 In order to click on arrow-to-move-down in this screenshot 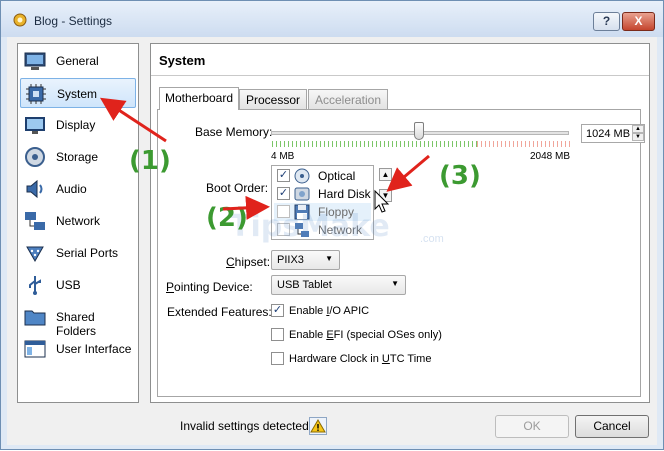, I will do `click(408, 173)`.